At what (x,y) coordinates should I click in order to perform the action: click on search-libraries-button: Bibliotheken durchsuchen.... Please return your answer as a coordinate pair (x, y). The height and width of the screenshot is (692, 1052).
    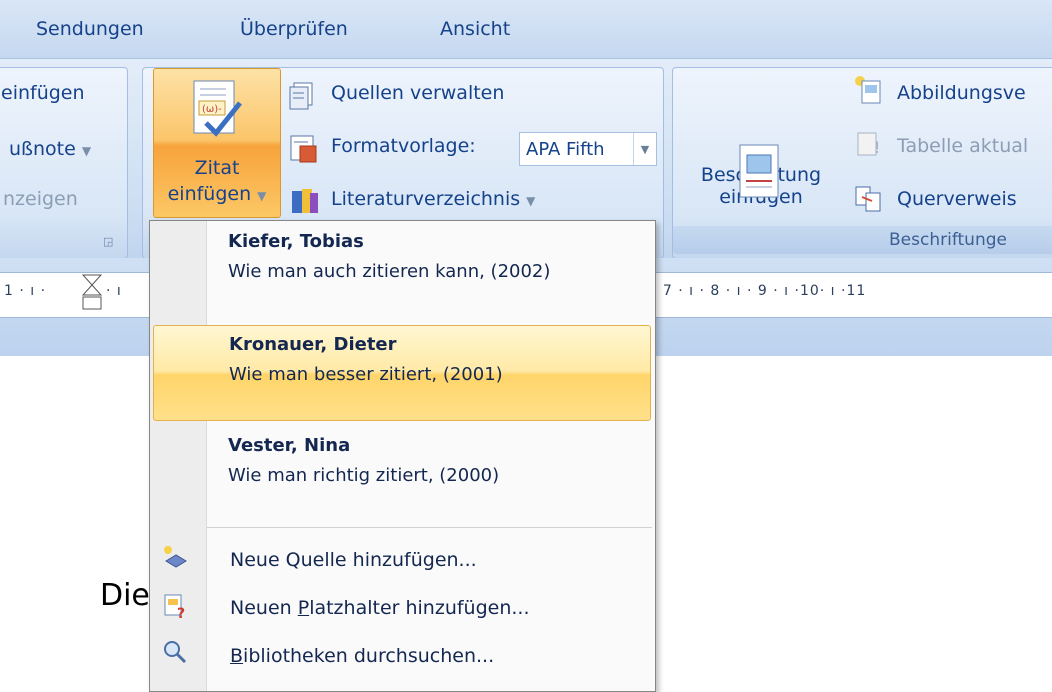
    Looking at the image, I should click on (362, 656).